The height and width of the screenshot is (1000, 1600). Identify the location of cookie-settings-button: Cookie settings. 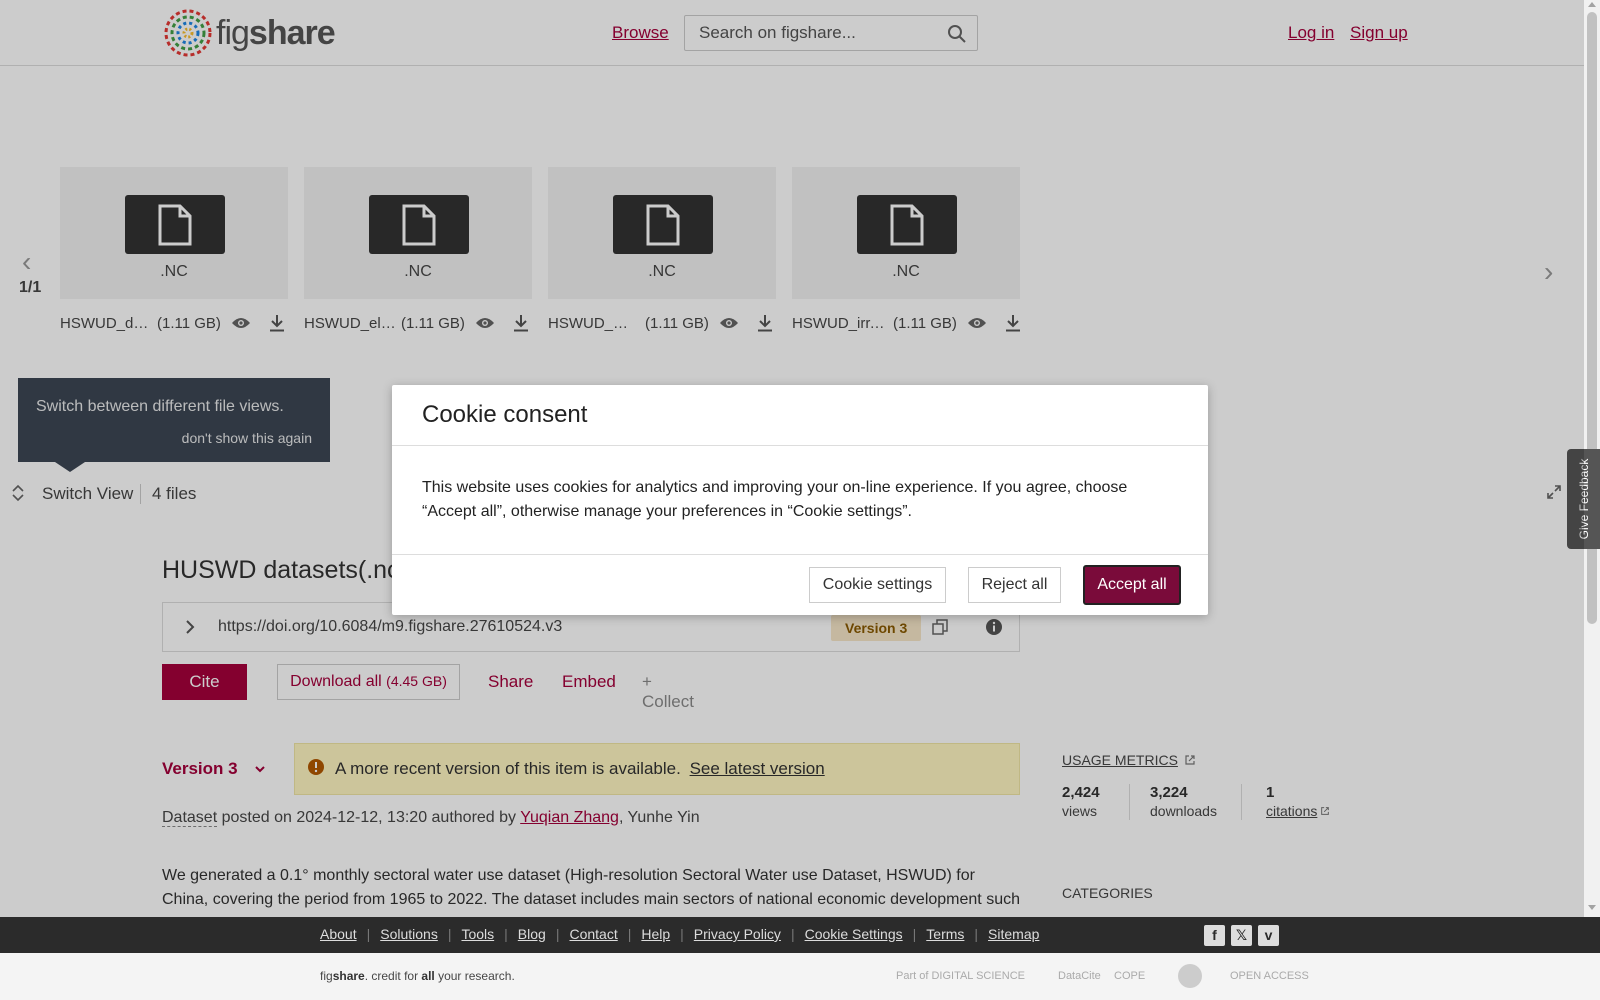
(877, 585).